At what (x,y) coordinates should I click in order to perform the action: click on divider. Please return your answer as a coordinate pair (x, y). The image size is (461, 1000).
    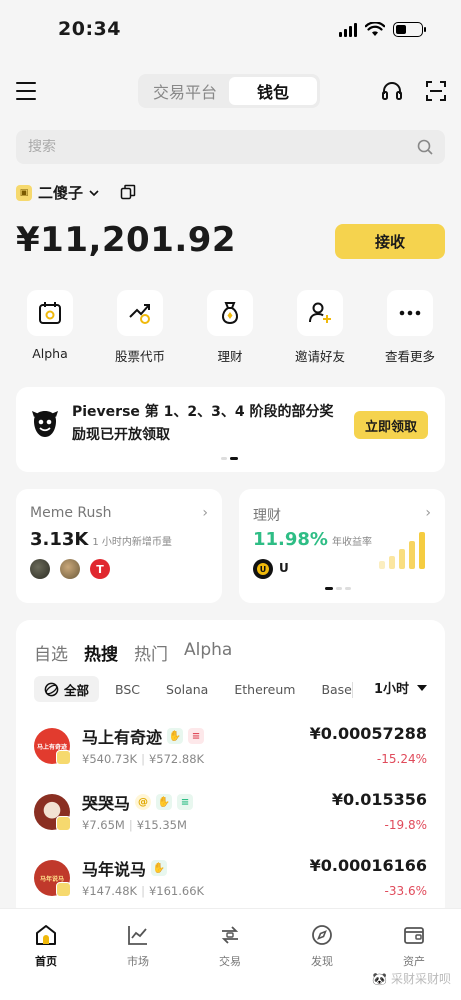
    Looking at the image, I should click on (352, 690).